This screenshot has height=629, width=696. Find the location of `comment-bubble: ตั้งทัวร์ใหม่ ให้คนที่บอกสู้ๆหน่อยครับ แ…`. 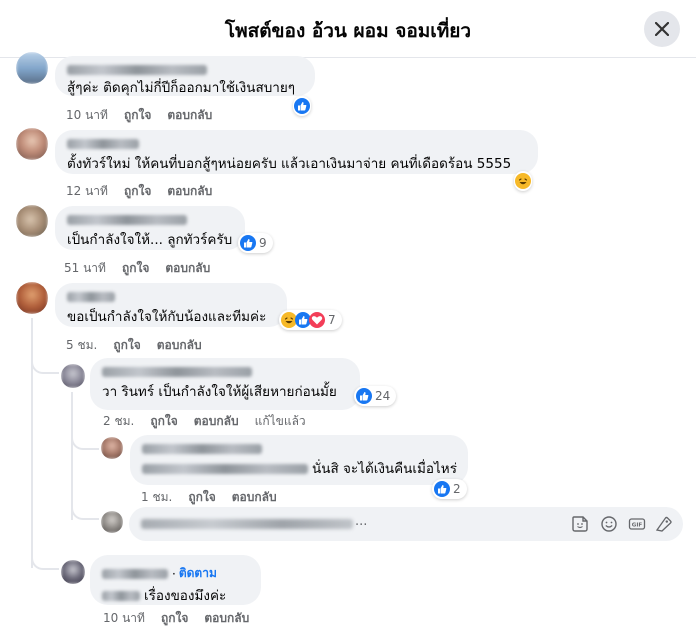

comment-bubble: ตั้งทัวร์ใหม่ ให้คนที่บอกสู้ๆหน่อยครับ แ… is located at coordinates (296, 152).